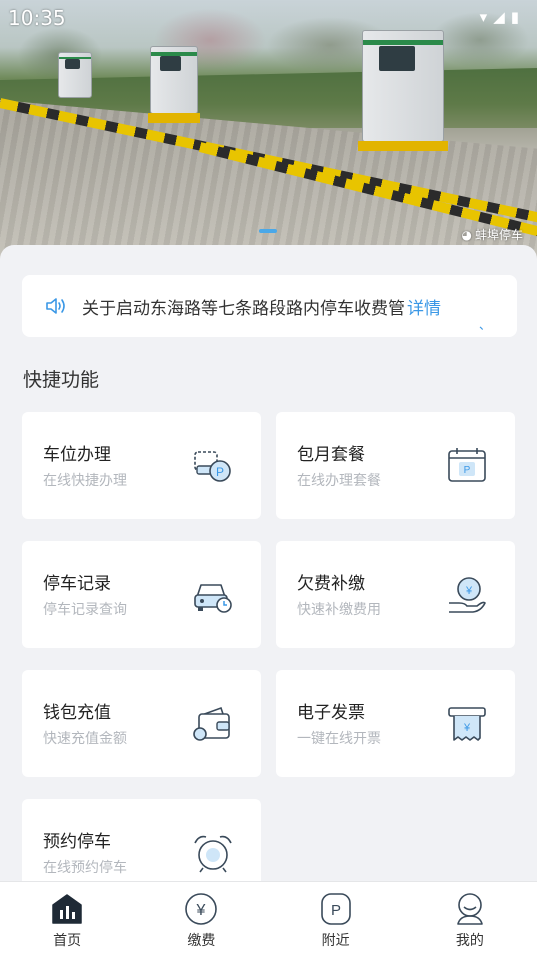 The height and width of the screenshot is (956, 537). What do you see at coordinates (395, 594) in the screenshot?
I see `card-arrears-payment: 欠费补缴 快速补缴费用 ¥` at bounding box center [395, 594].